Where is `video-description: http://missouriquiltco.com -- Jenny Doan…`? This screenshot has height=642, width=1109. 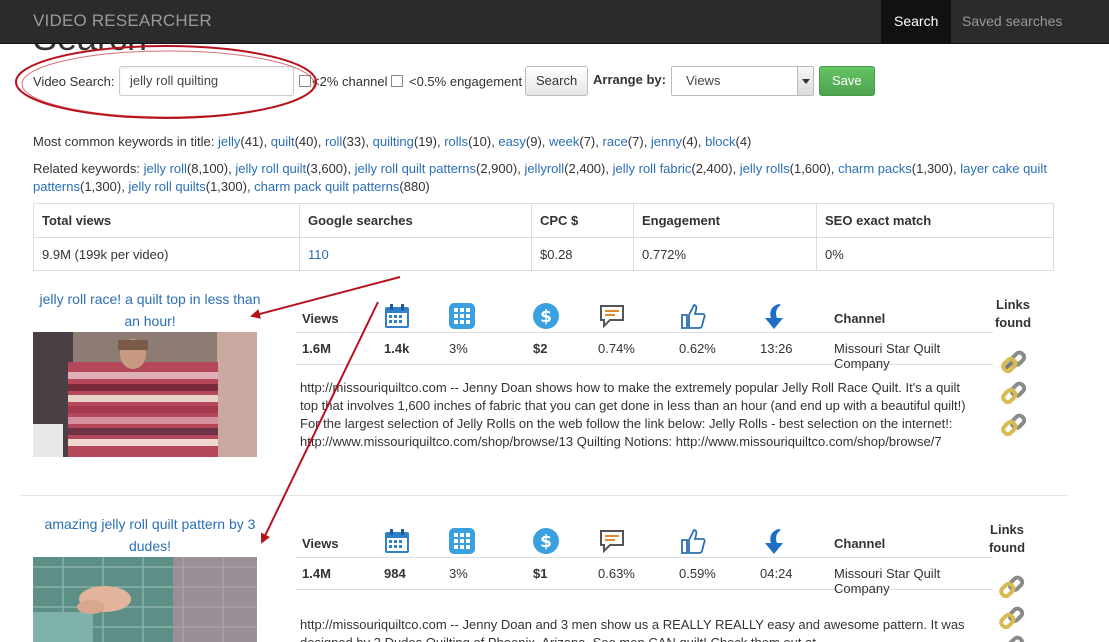 video-description: http://missouriquiltco.com -- Jenny Doan… is located at coordinates (633, 414).